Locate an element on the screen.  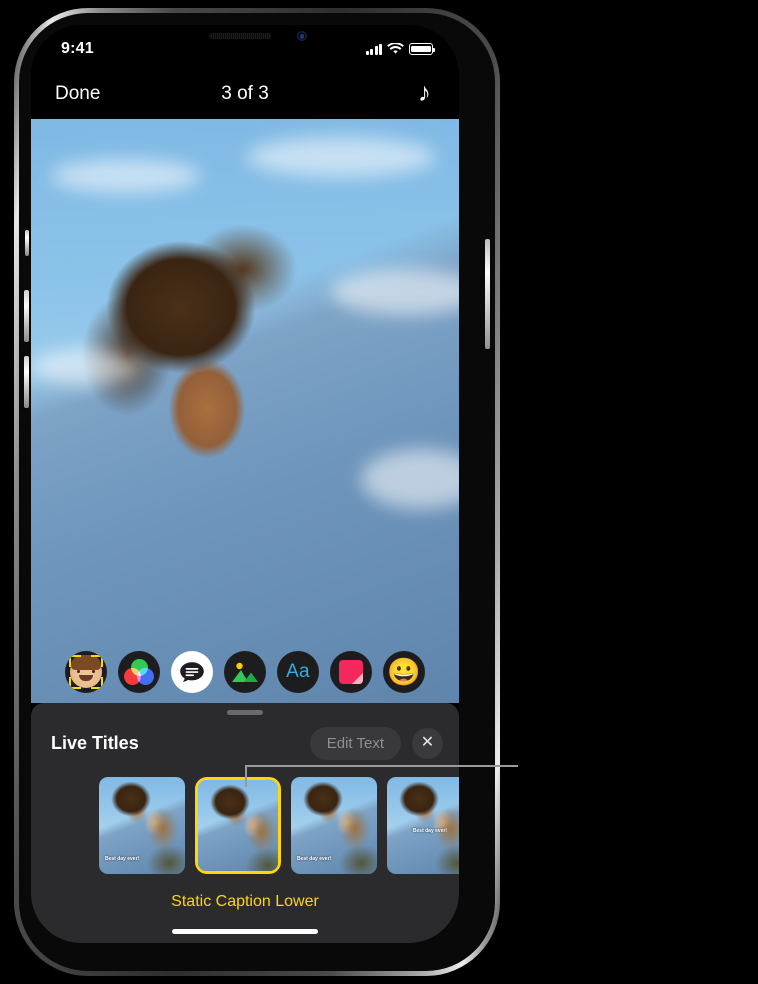
callout-leader-line-horizontal is located at coordinates (381, 766).